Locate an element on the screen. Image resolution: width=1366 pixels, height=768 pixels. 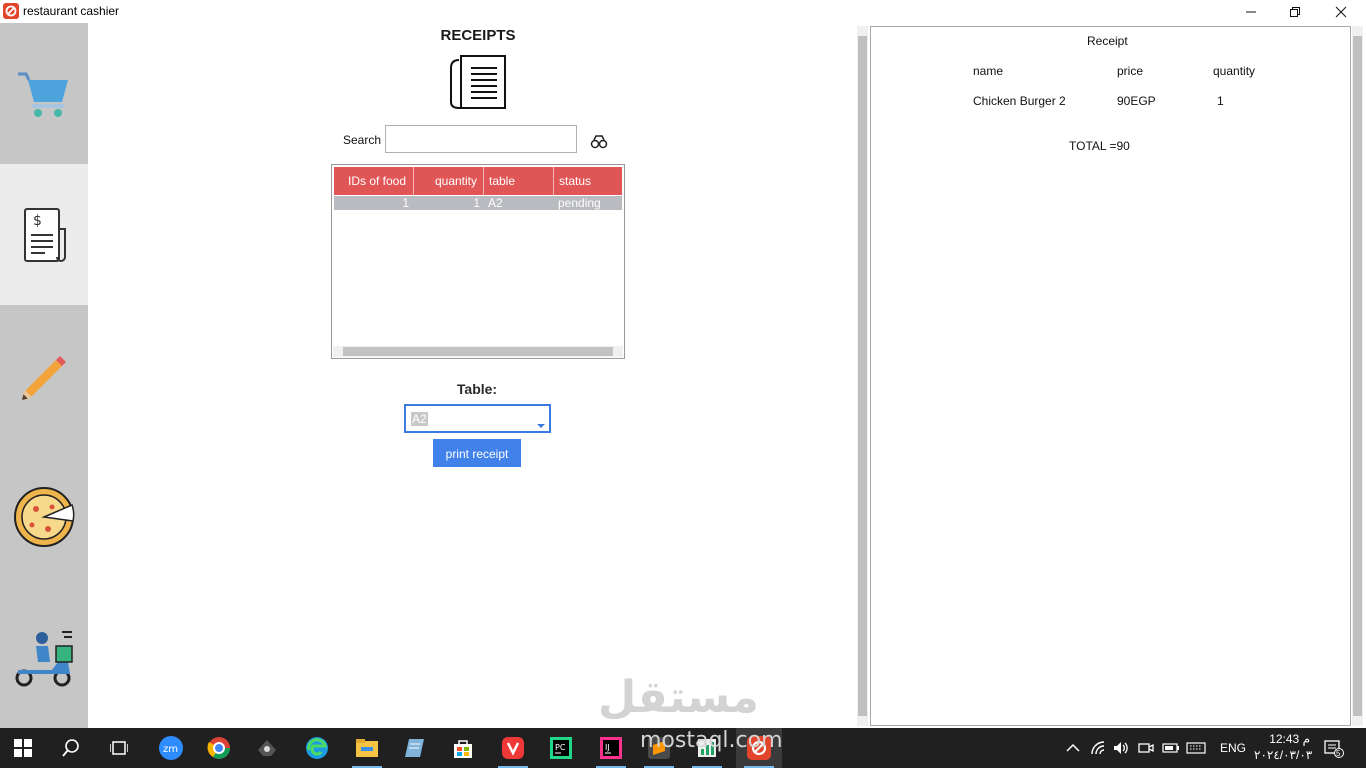
file-explorer-icon is located at coordinates (367, 748).